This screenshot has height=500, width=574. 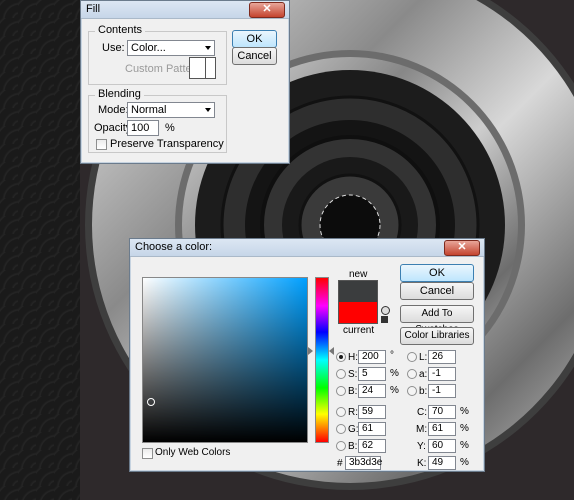 I want to click on magenta-input: 61, so click(x=442, y=429).